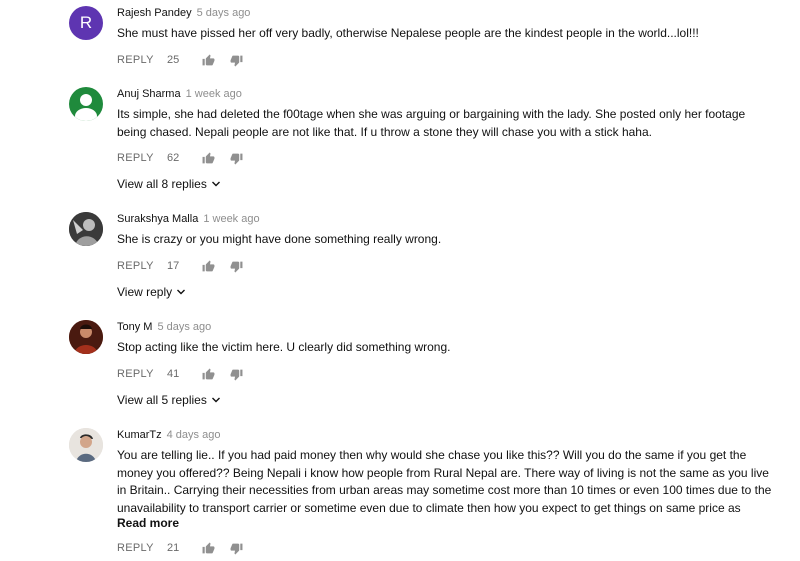  What do you see at coordinates (173, 548) in the screenshot?
I see `like-count: 21` at bounding box center [173, 548].